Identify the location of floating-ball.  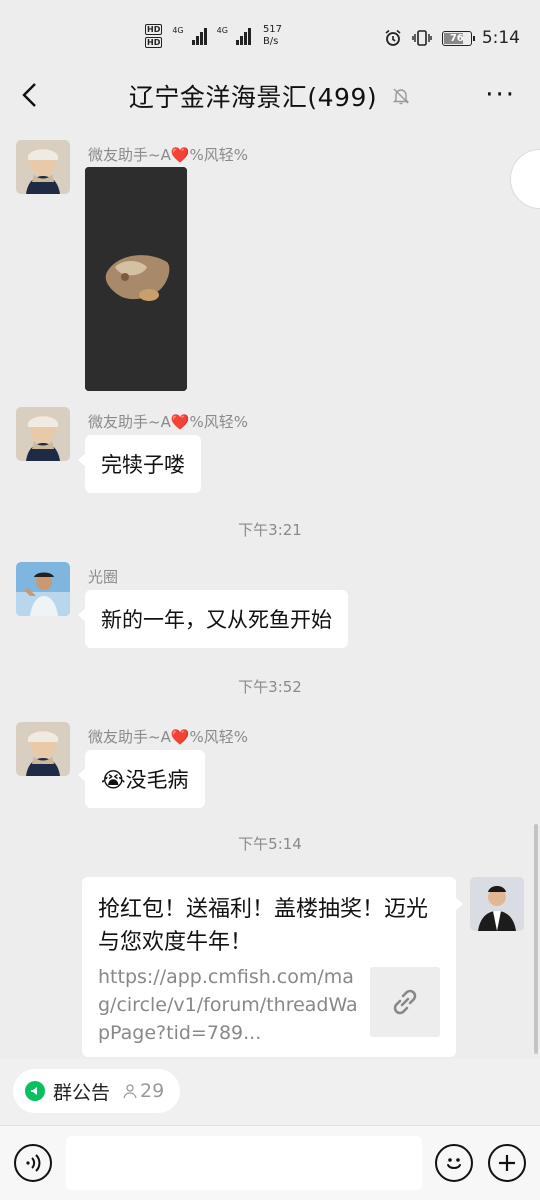
(525, 179).